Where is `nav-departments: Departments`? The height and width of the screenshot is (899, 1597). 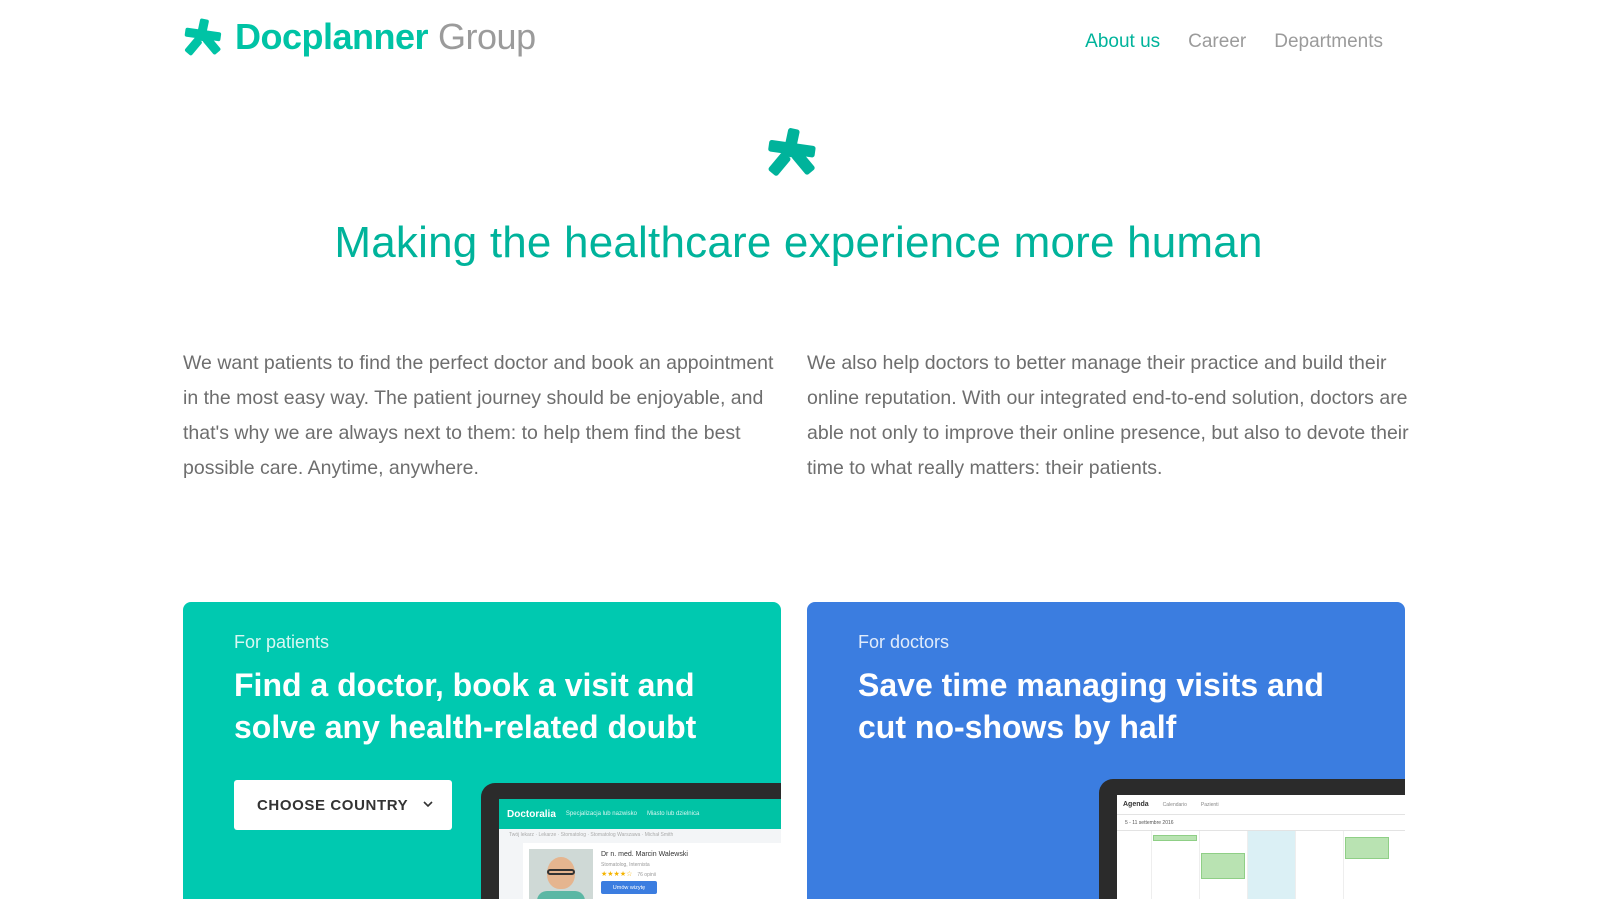
nav-departments: Departments is located at coordinates (1328, 42).